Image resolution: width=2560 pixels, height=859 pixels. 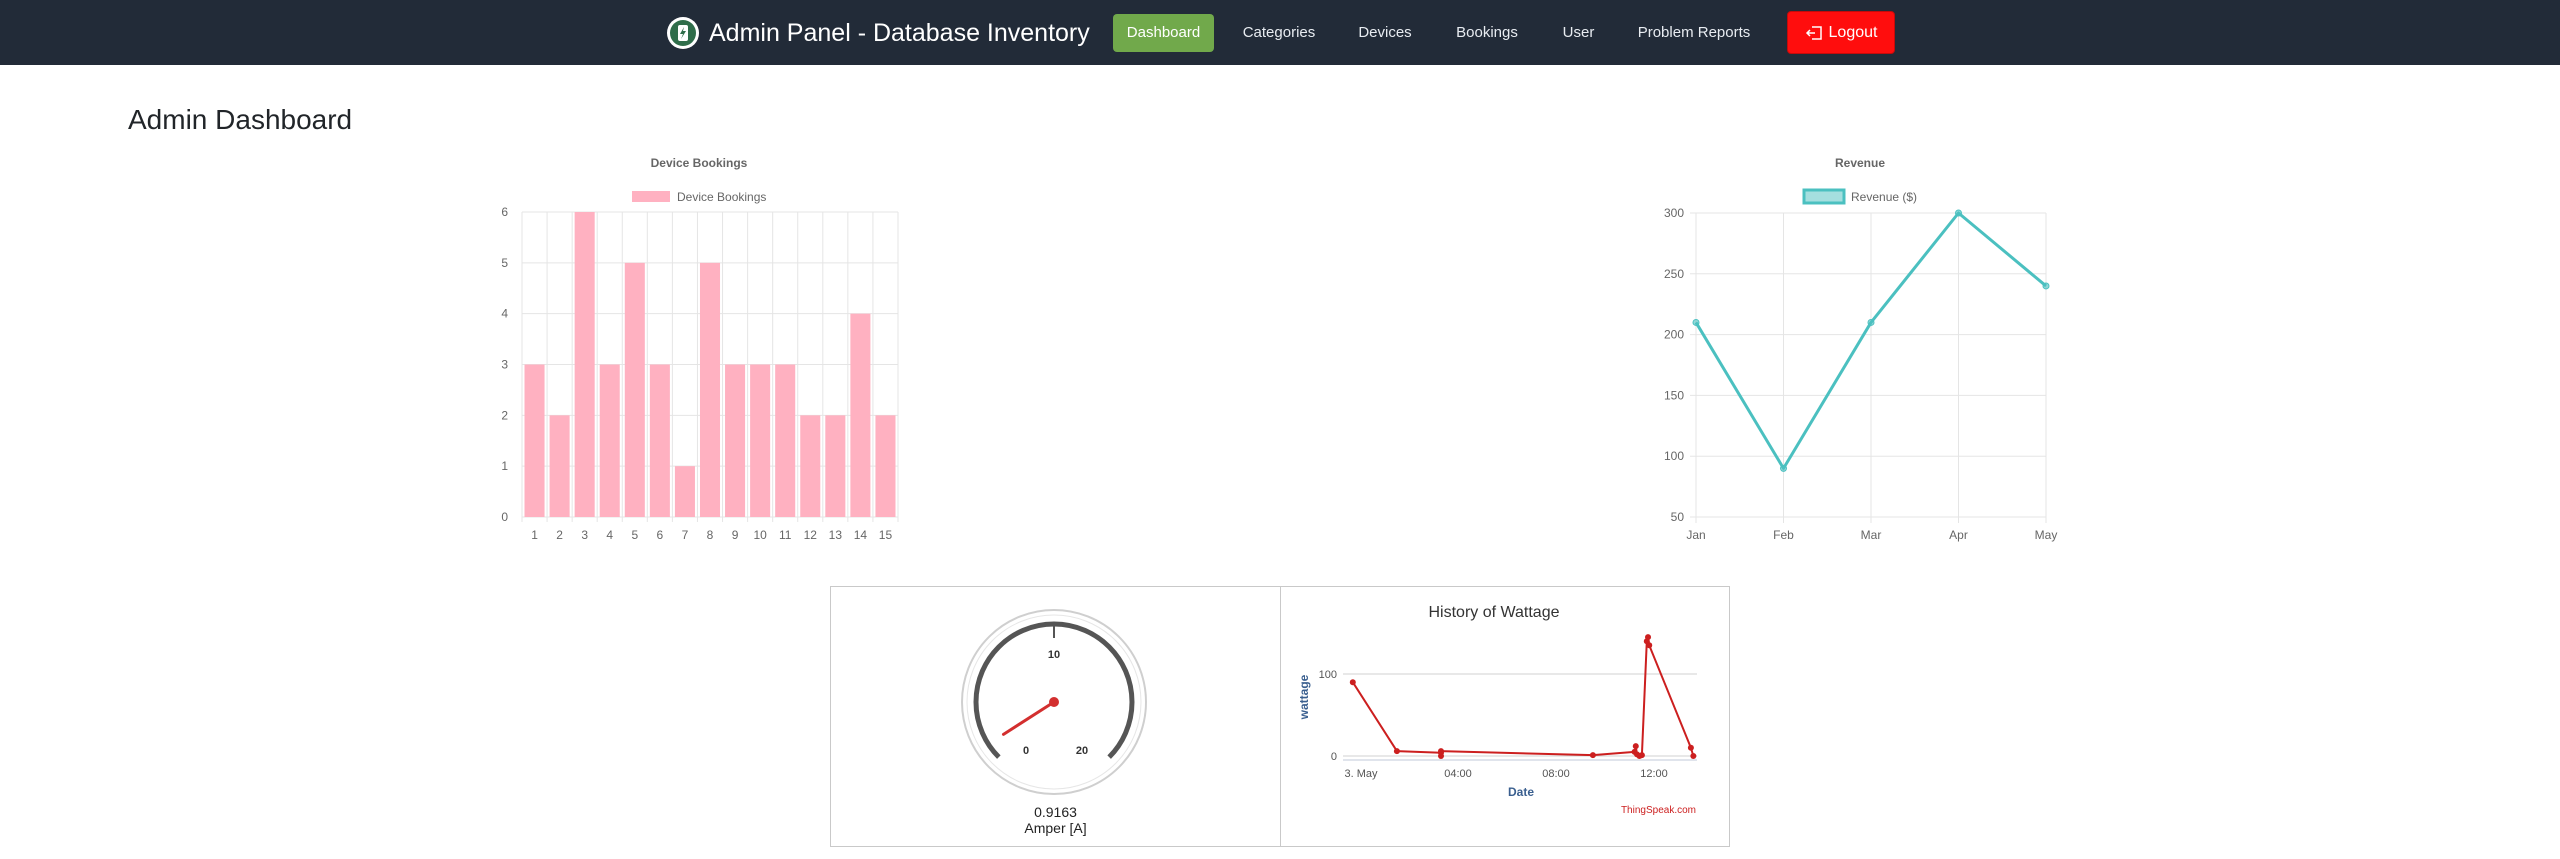 What do you see at coordinates (1695, 535) in the screenshot?
I see `x-tick-label: Jan` at bounding box center [1695, 535].